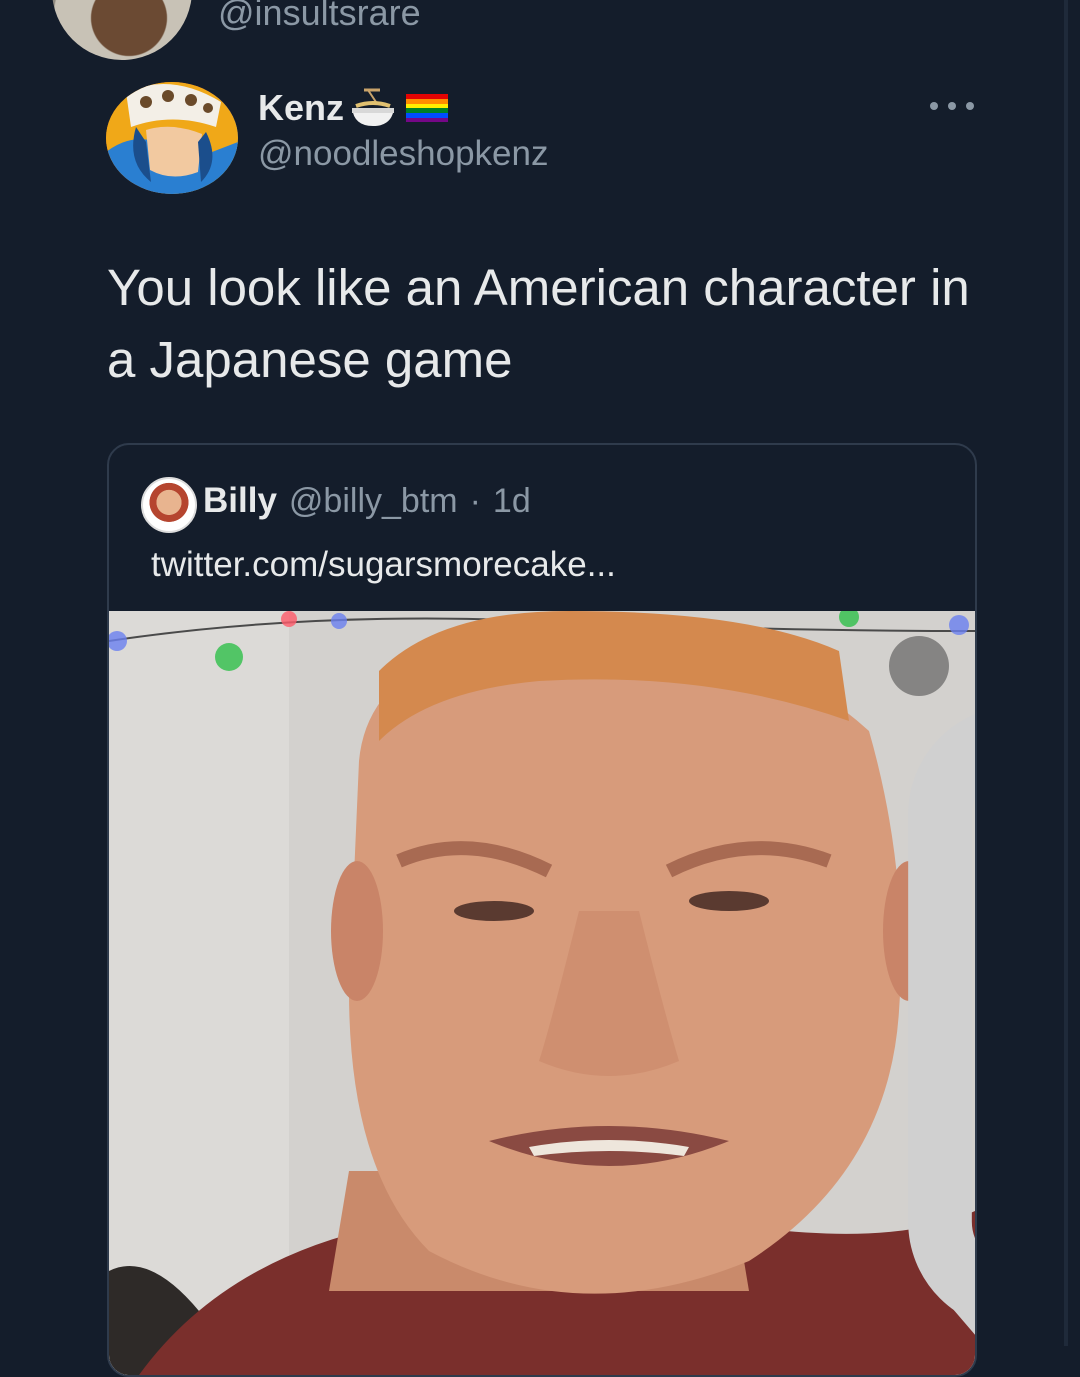 This screenshot has width=1080, height=1377. What do you see at coordinates (319, 17) in the screenshot?
I see `previous-author-handle: @insultsrare` at bounding box center [319, 17].